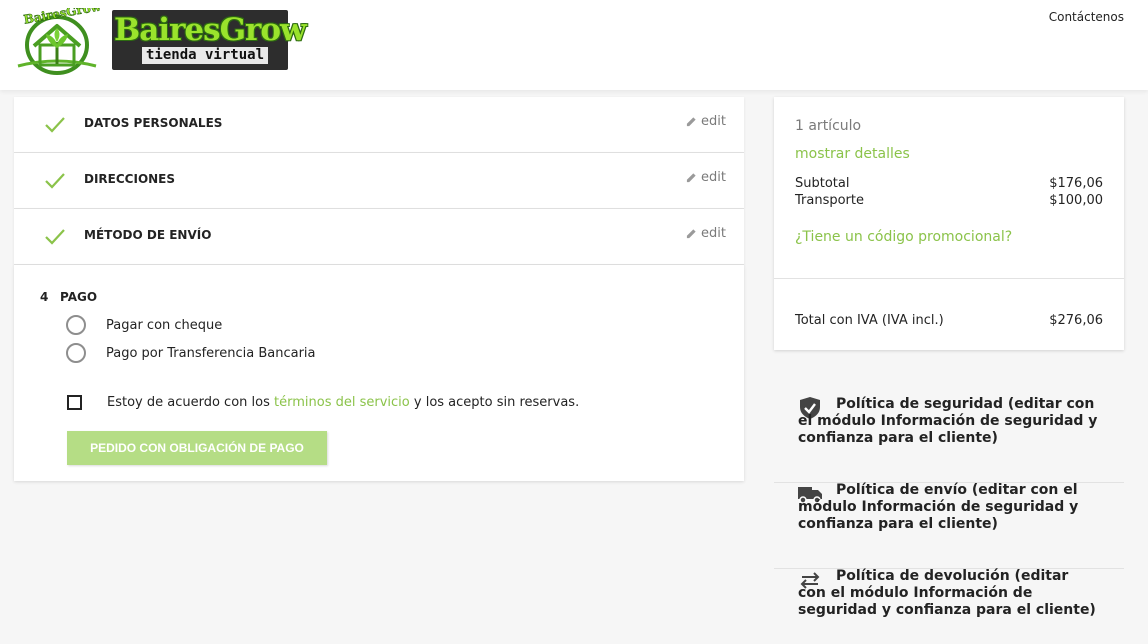 The image size is (1148, 644). What do you see at coordinates (130, 179) in the screenshot?
I see `step-title: Direcciones` at bounding box center [130, 179].